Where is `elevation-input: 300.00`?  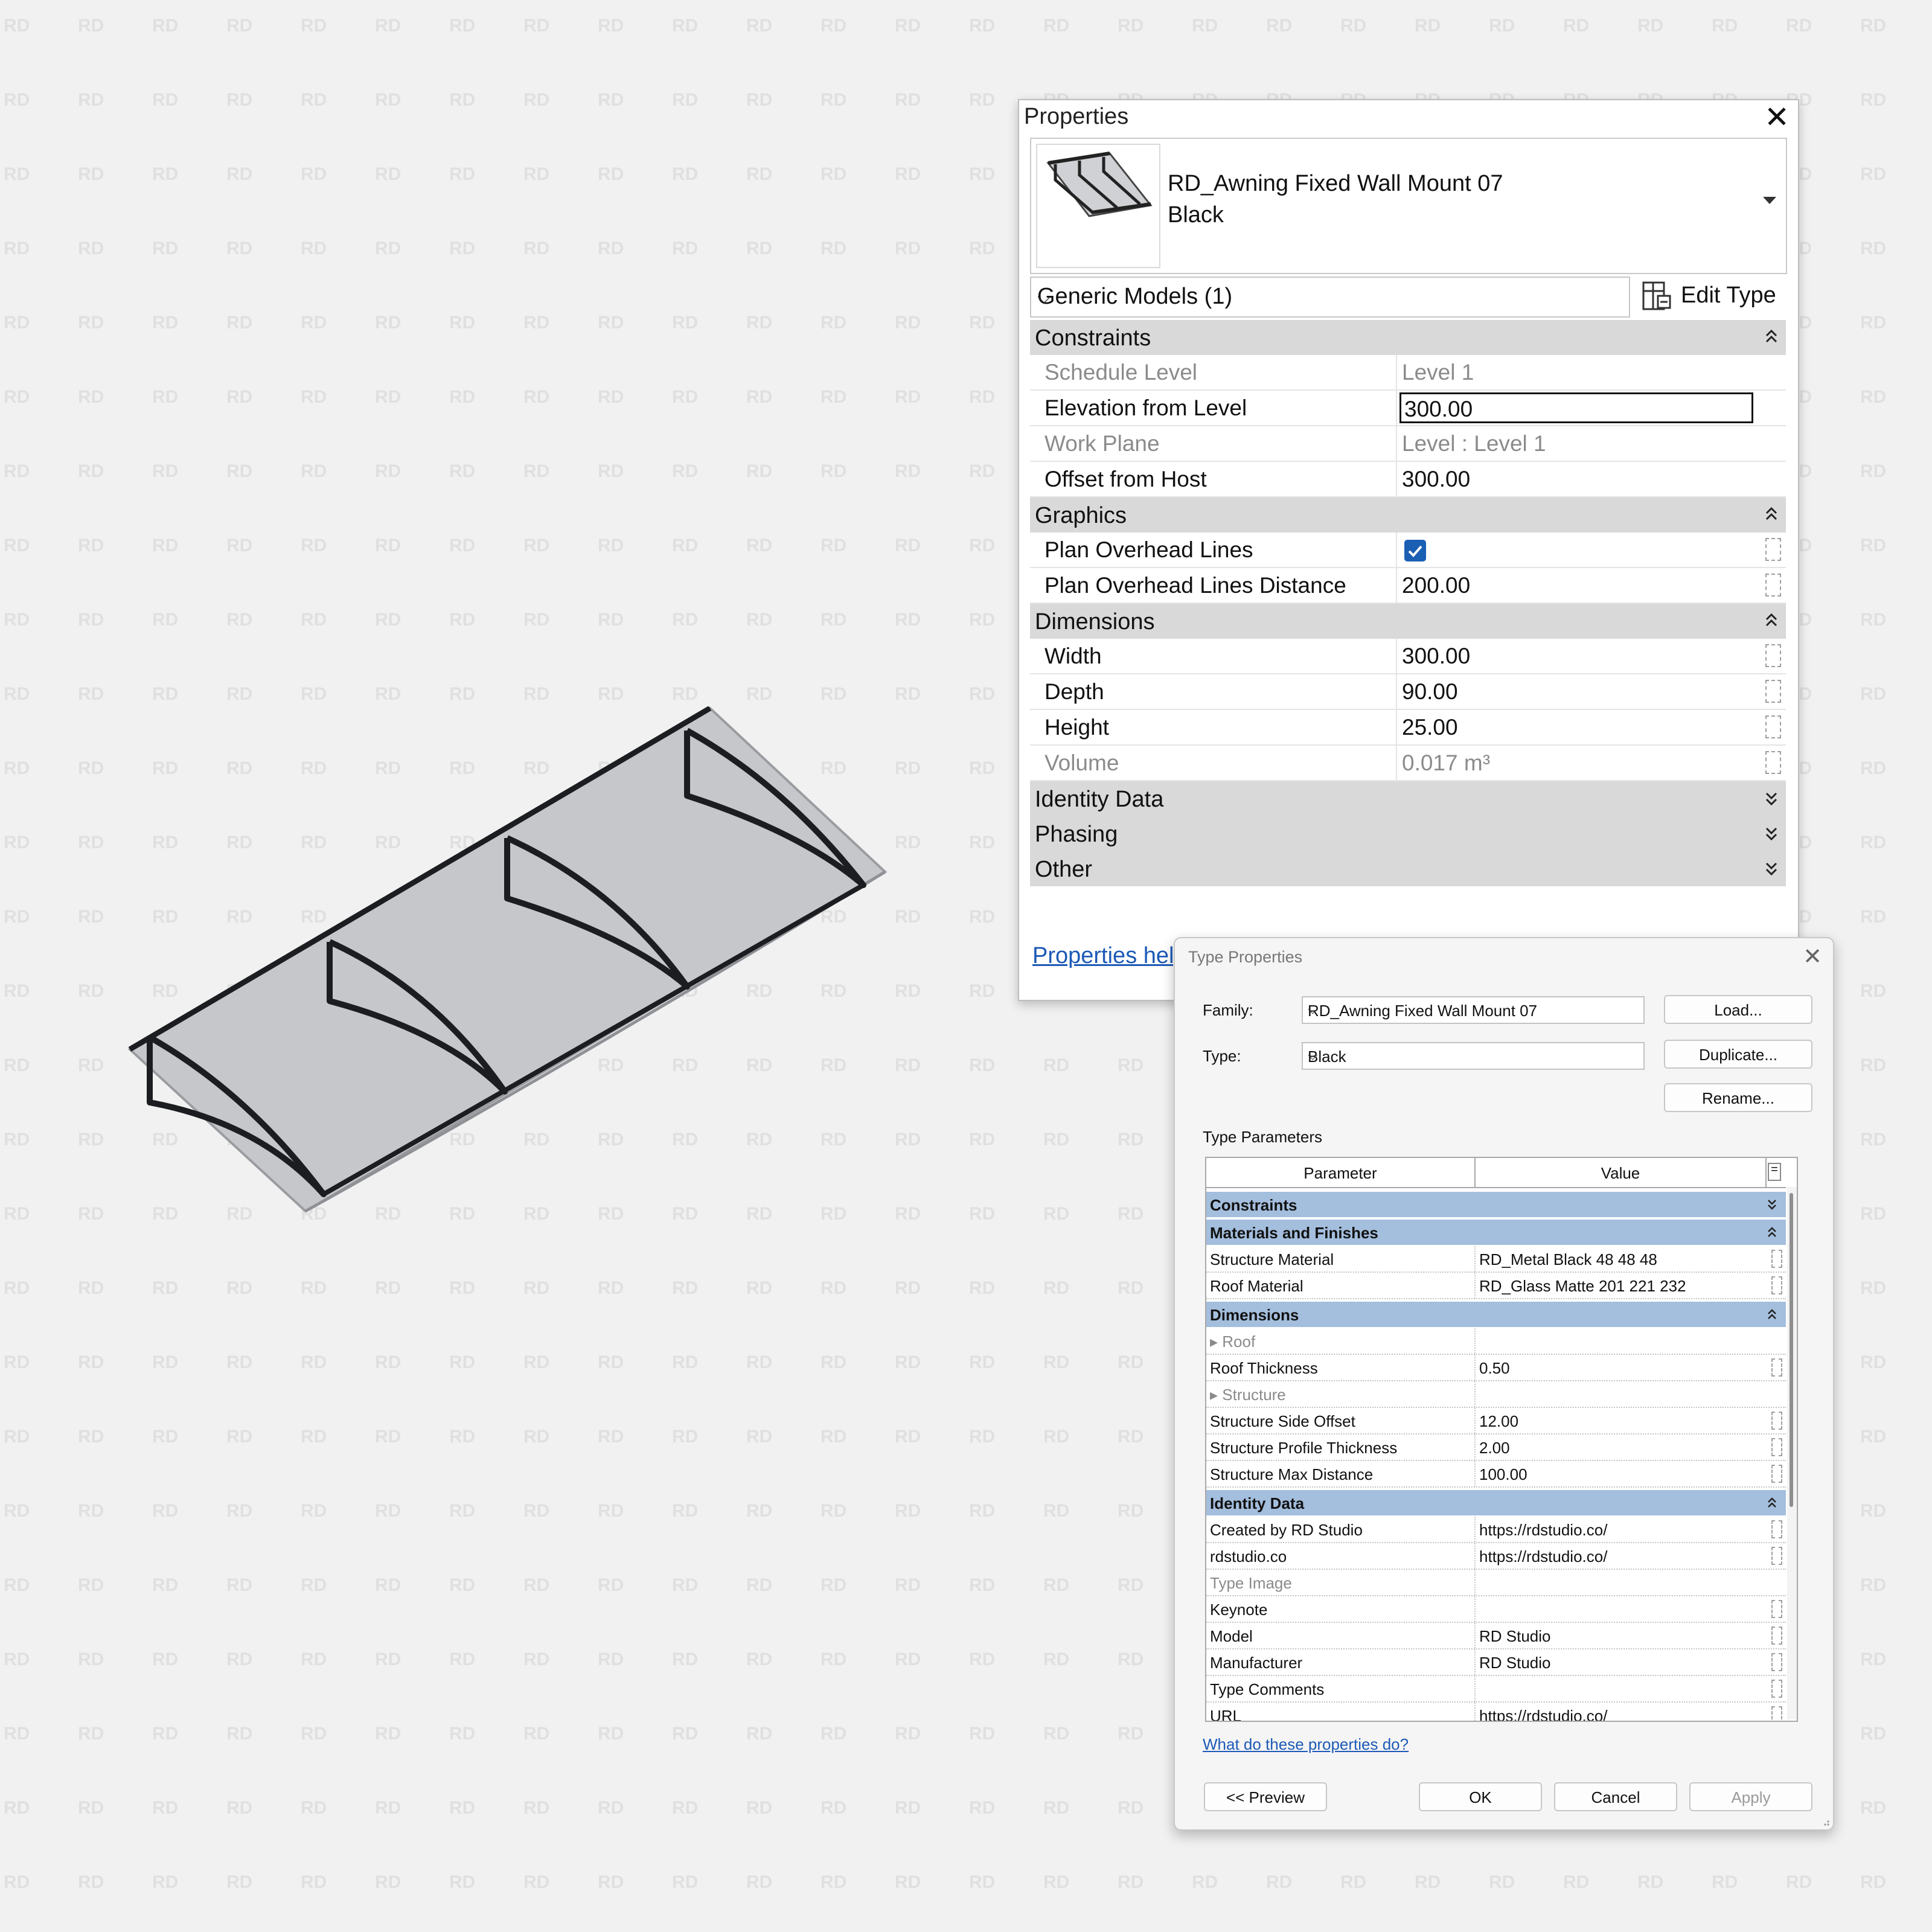
elevation-input: 300.00 is located at coordinates (1576, 408).